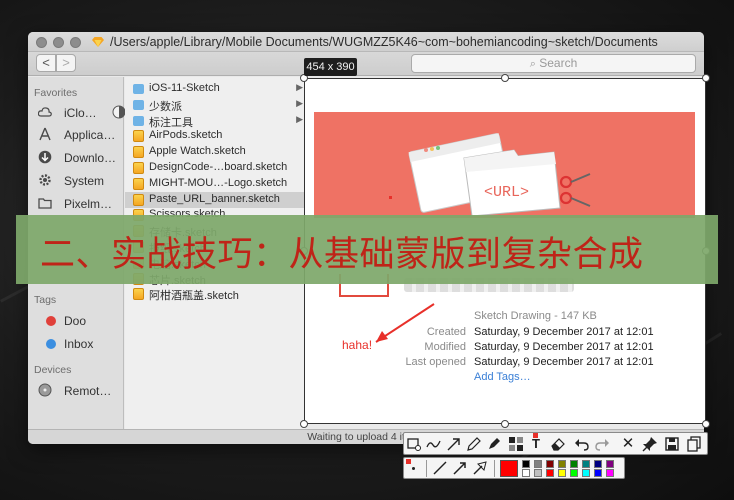  I want to click on file-row: iOS-11-Sketch ▶, so click(215, 89).